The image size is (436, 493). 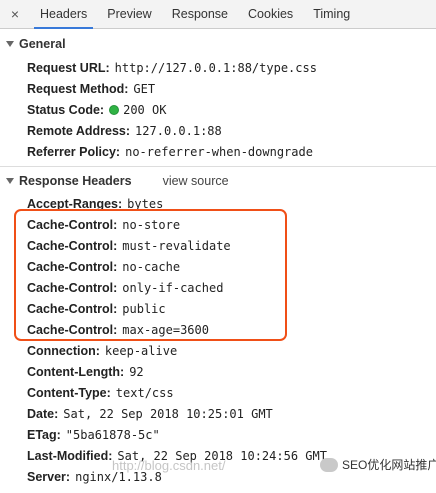 I want to click on header-row-content-length: Content-Length: 92, so click(x=85, y=372).